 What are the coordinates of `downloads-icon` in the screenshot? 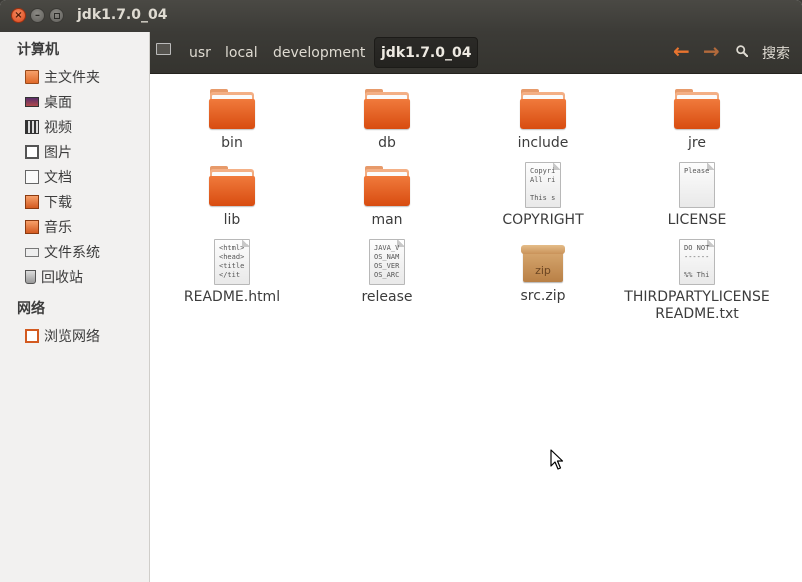 It's located at (32, 202).